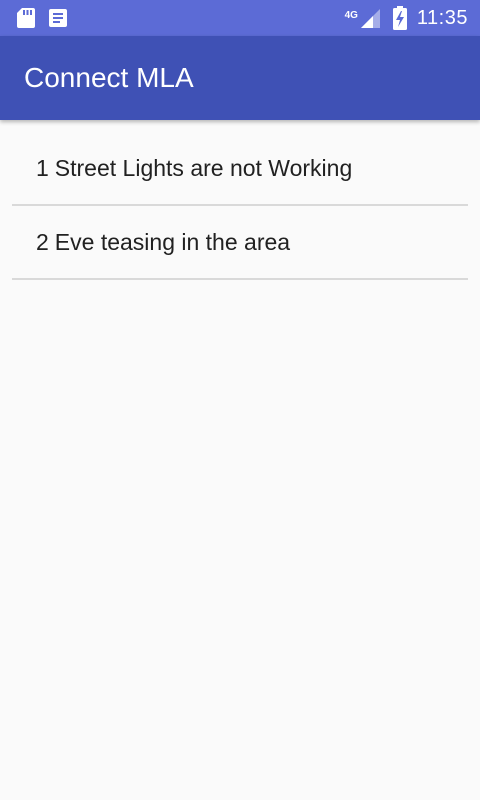  I want to click on issue-title: Eve teasing in the area, so click(172, 241).